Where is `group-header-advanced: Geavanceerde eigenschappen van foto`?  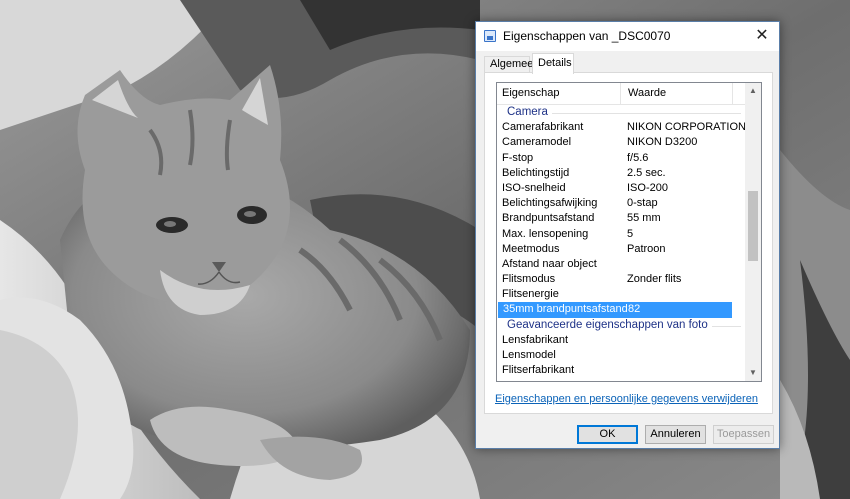 group-header-advanced: Geavanceerde eigenschappen van foto is located at coordinates (622, 325).